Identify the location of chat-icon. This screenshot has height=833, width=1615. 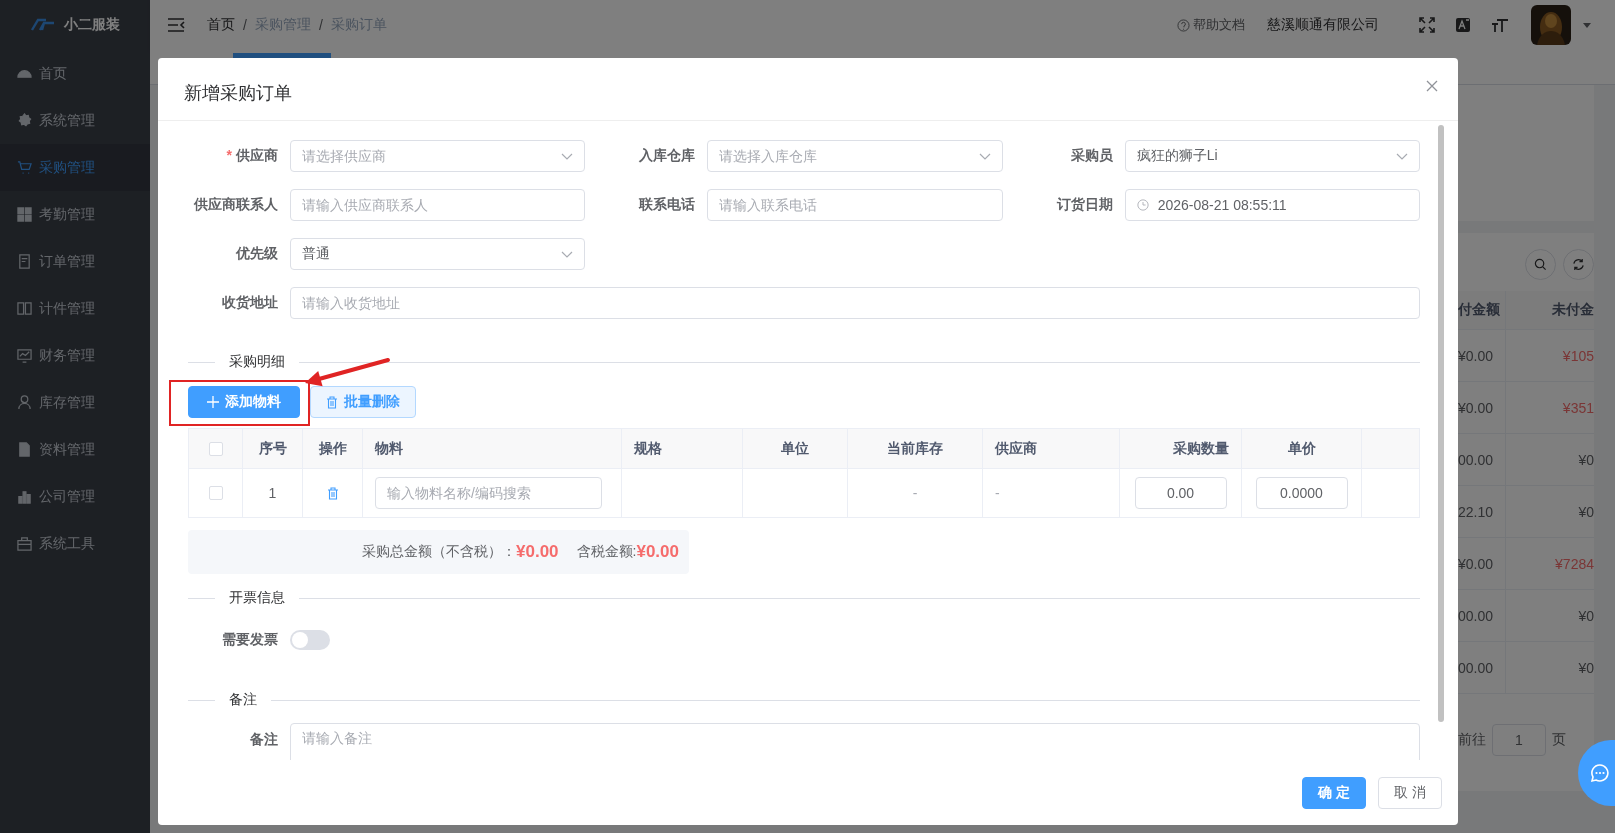
(1600, 773).